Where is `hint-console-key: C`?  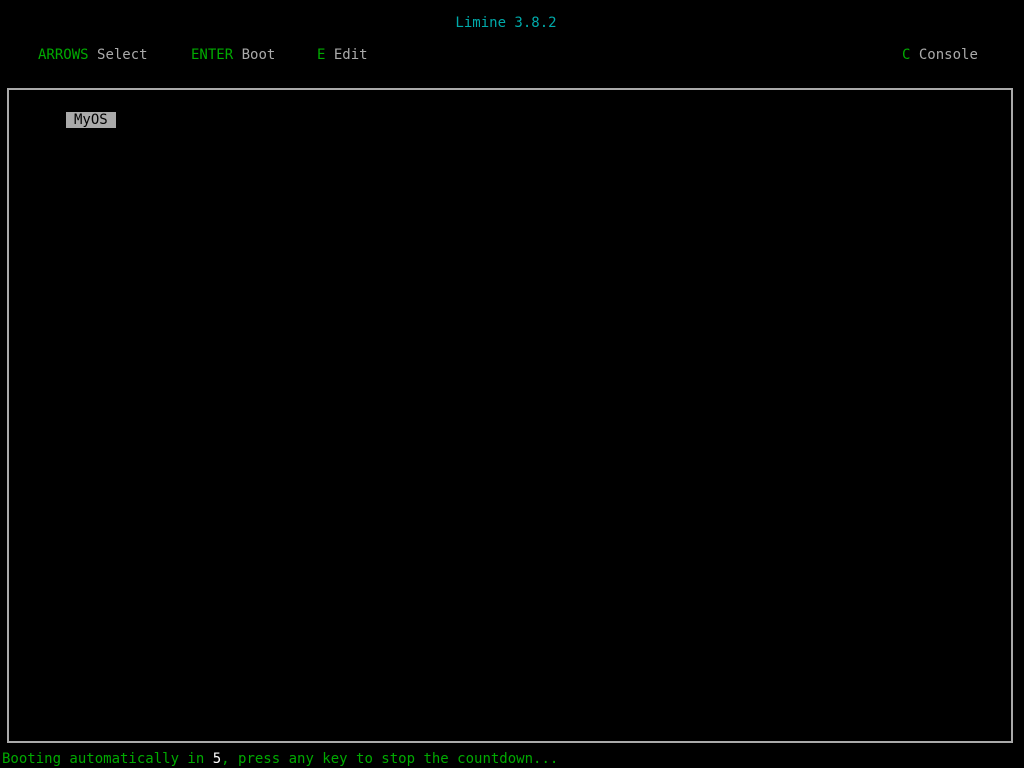 hint-console-key: C is located at coordinates (906, 55).